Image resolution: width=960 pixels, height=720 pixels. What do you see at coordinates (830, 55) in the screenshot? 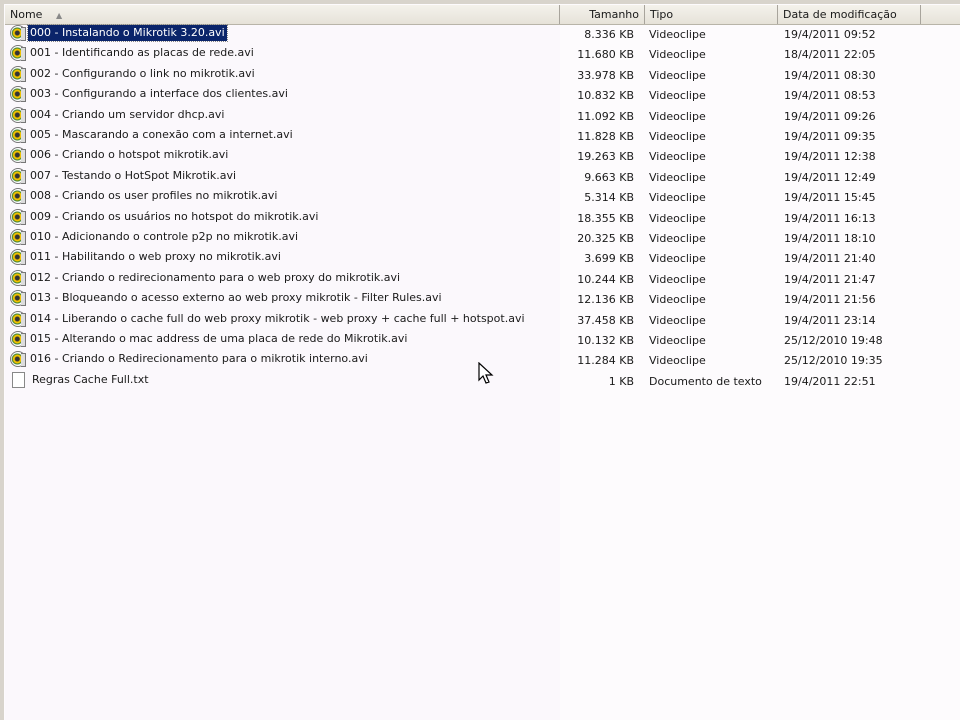
I see `file-date: 18/4/2011 22:05` at bounding box center [830, 55].